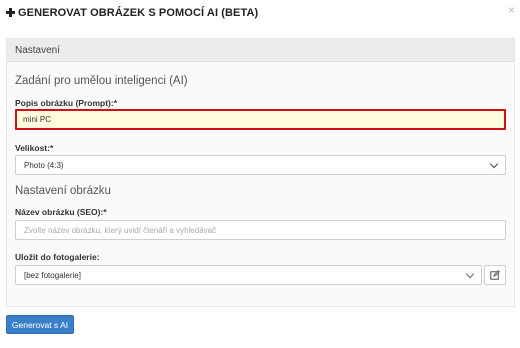 The image size is (520, 348). What do you see at coordinates (34, 148) in the screenshot?
I see `size-label: Velikost:*` at bounding box center [34, 148].